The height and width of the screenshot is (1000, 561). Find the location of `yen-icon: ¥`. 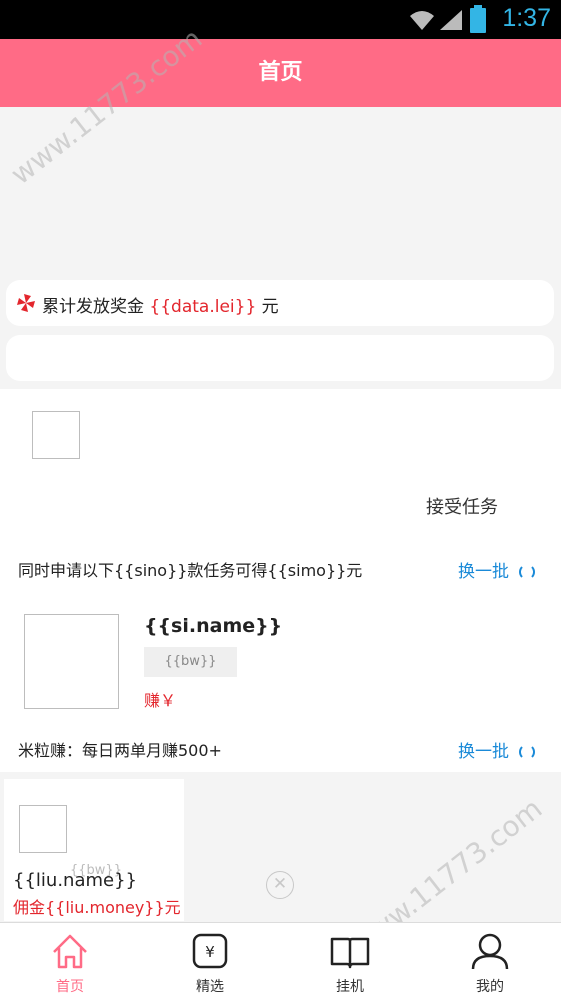

yen-icon: ¥ is located at coordinates (210, 951).